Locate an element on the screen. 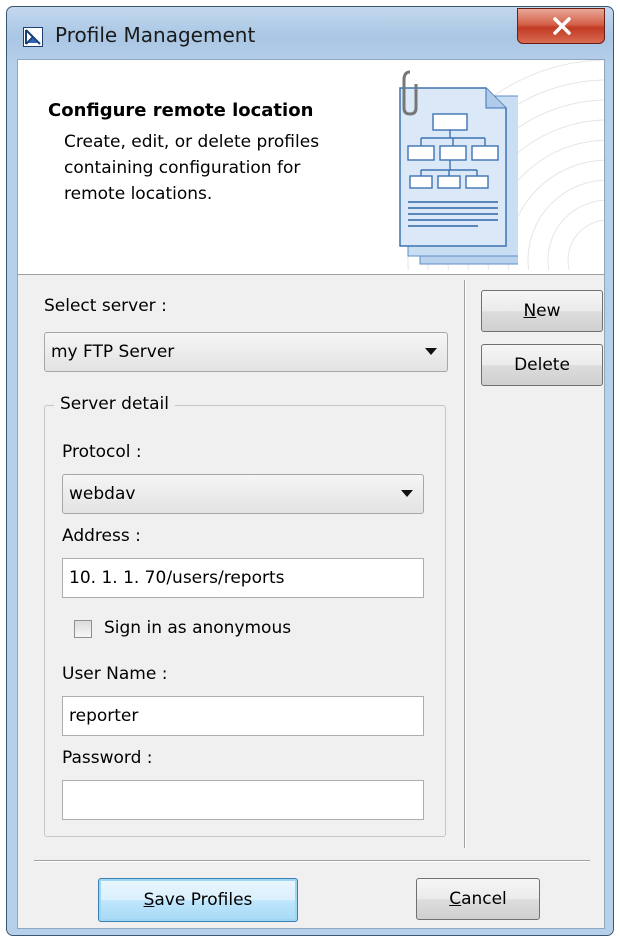 The image size is (620, 942). address-field is located at coordinates (243, 578).